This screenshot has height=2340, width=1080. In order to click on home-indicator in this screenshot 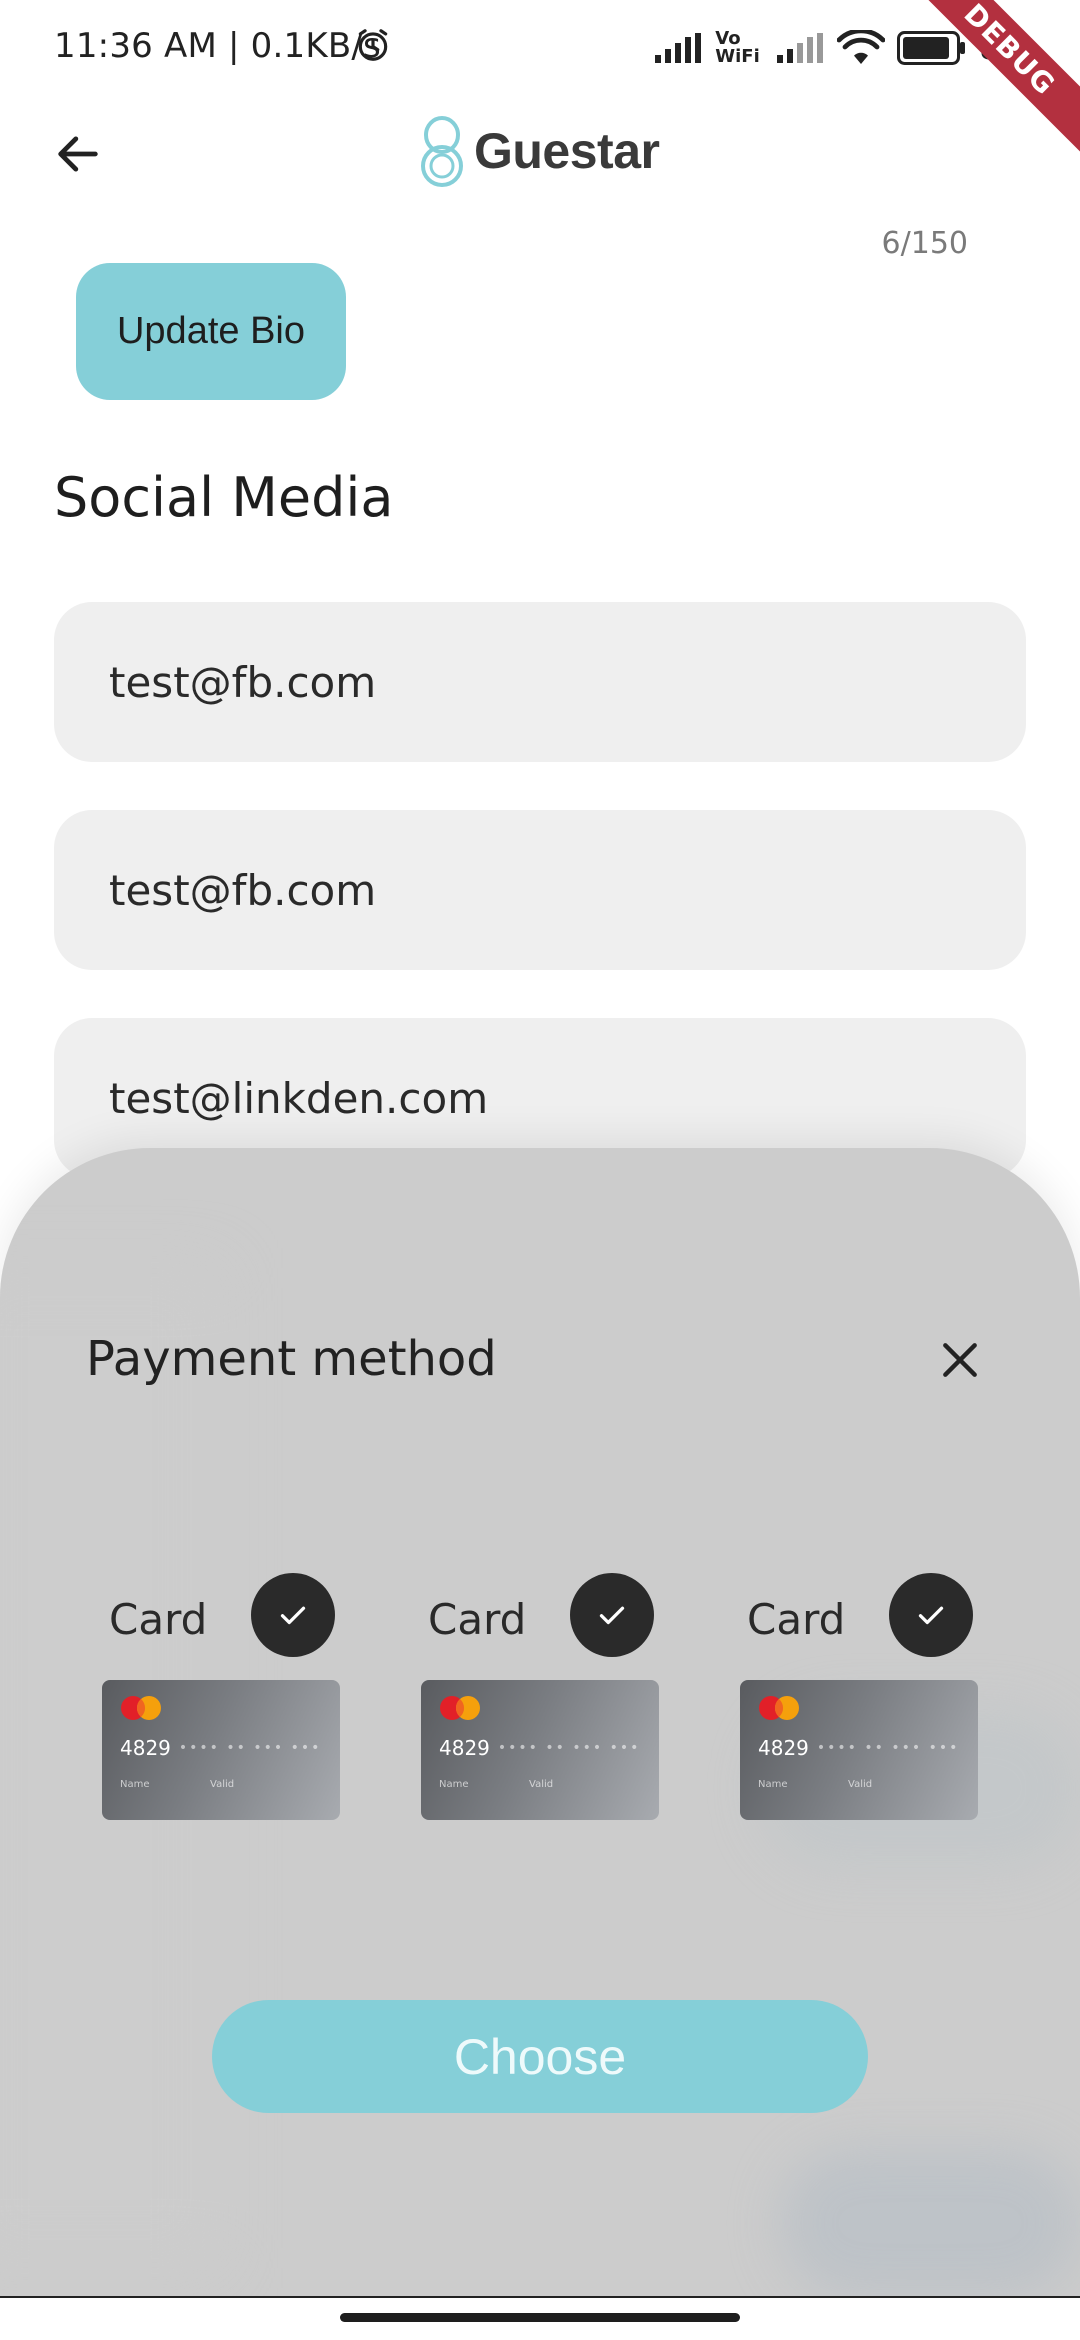, I will do `click(540, 2317)`.